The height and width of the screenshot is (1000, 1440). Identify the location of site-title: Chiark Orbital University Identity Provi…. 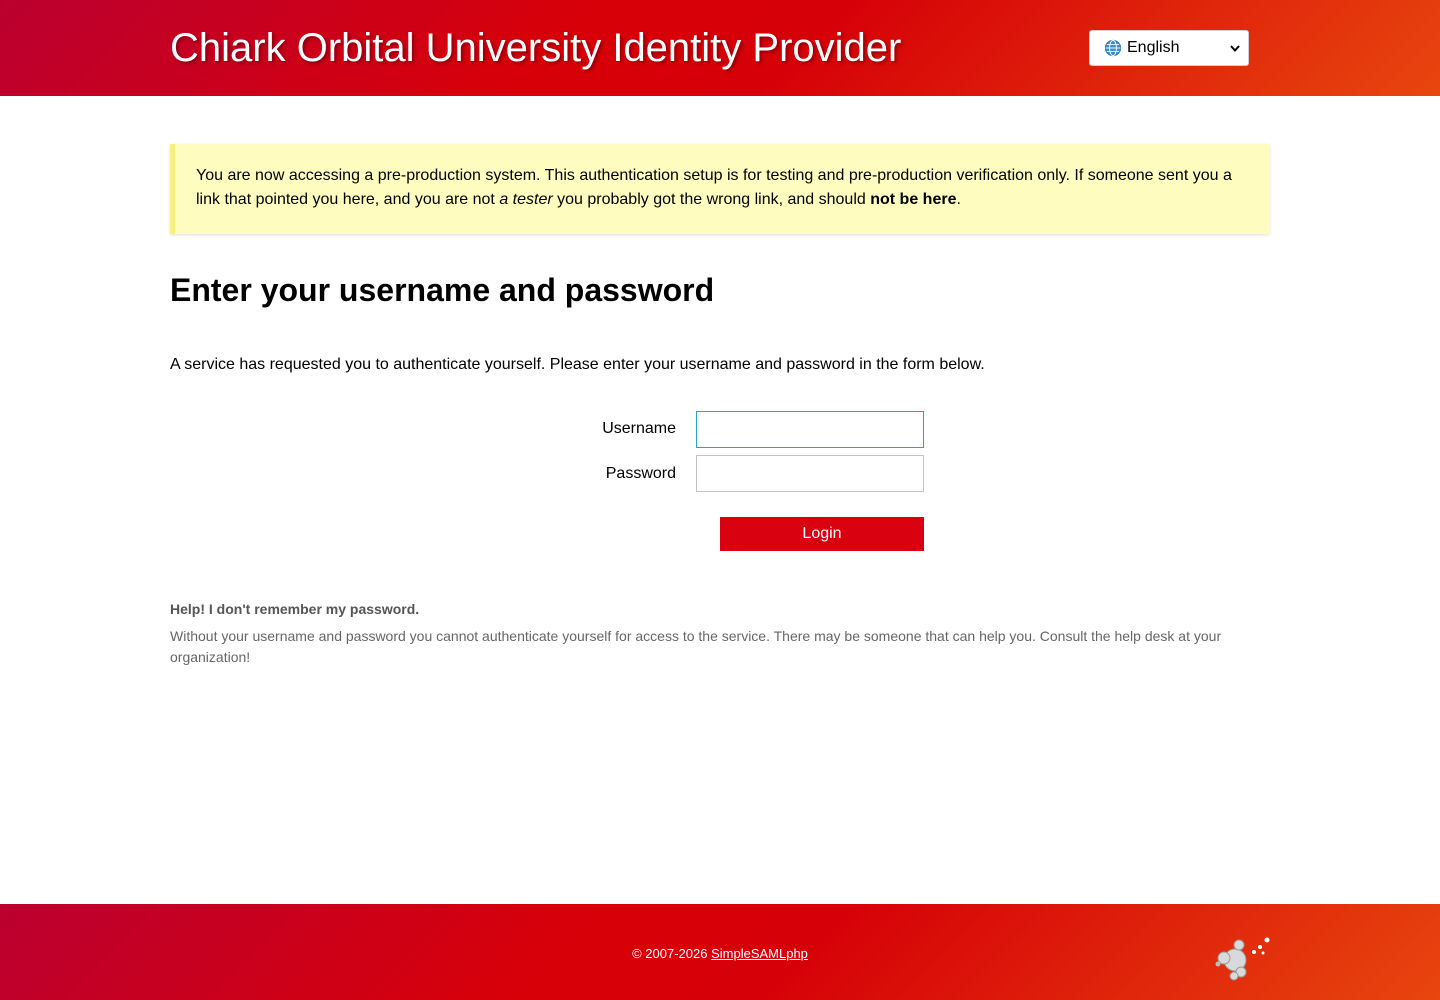
(536, 48).